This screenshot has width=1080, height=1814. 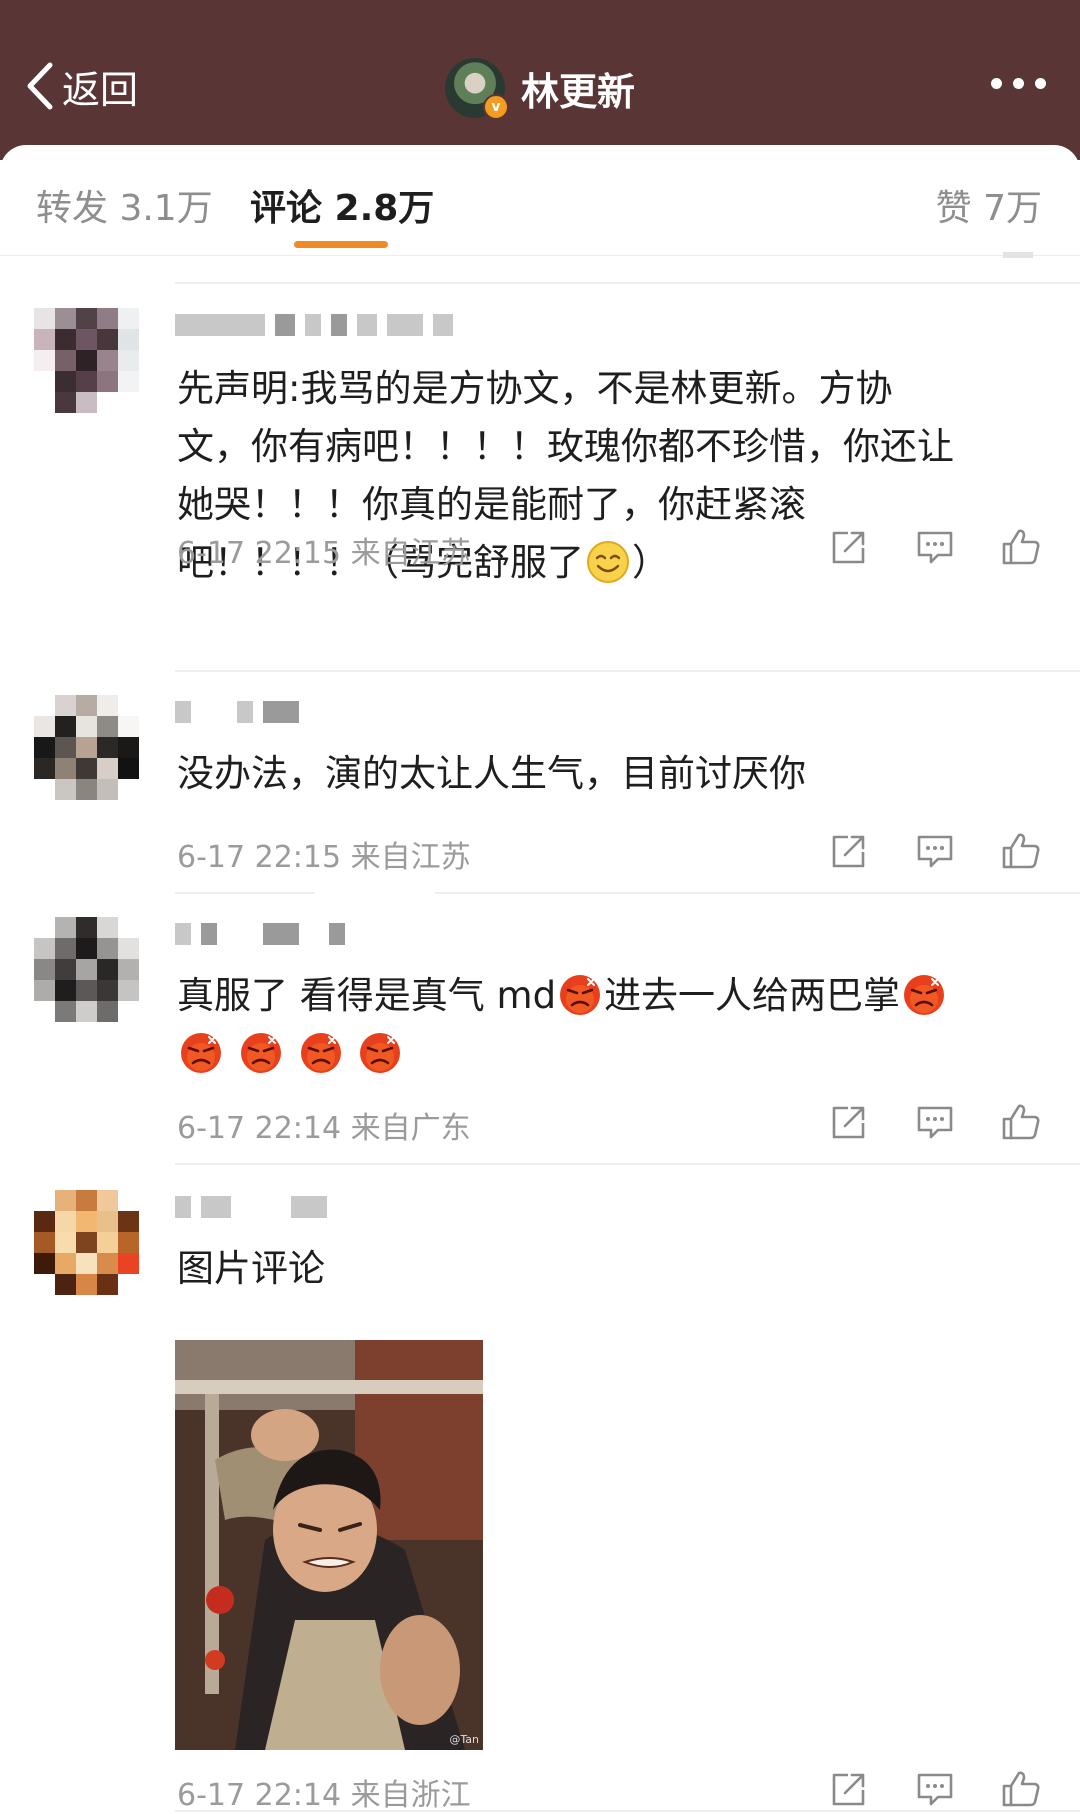 What do you see at coordinates (324, 1128) in the screenshot?
I see `comment-meta: 6-17 22:14 来自广东` at bounding box center [324, 1128].